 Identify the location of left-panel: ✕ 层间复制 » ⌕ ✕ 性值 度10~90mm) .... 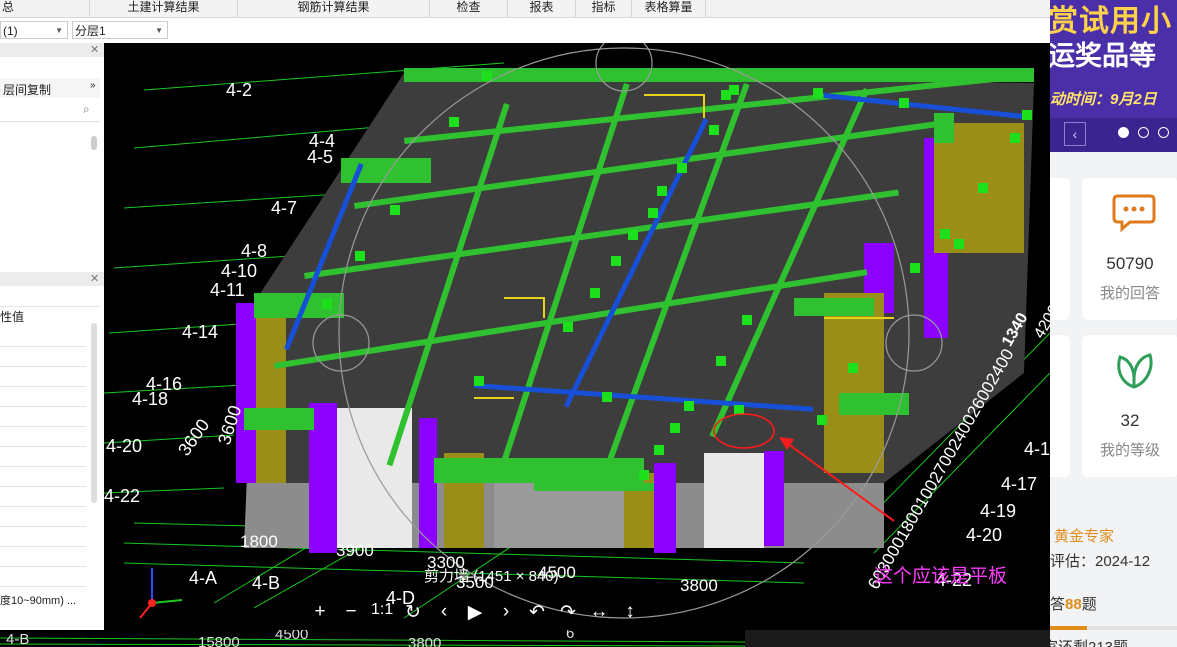
(52, 336).